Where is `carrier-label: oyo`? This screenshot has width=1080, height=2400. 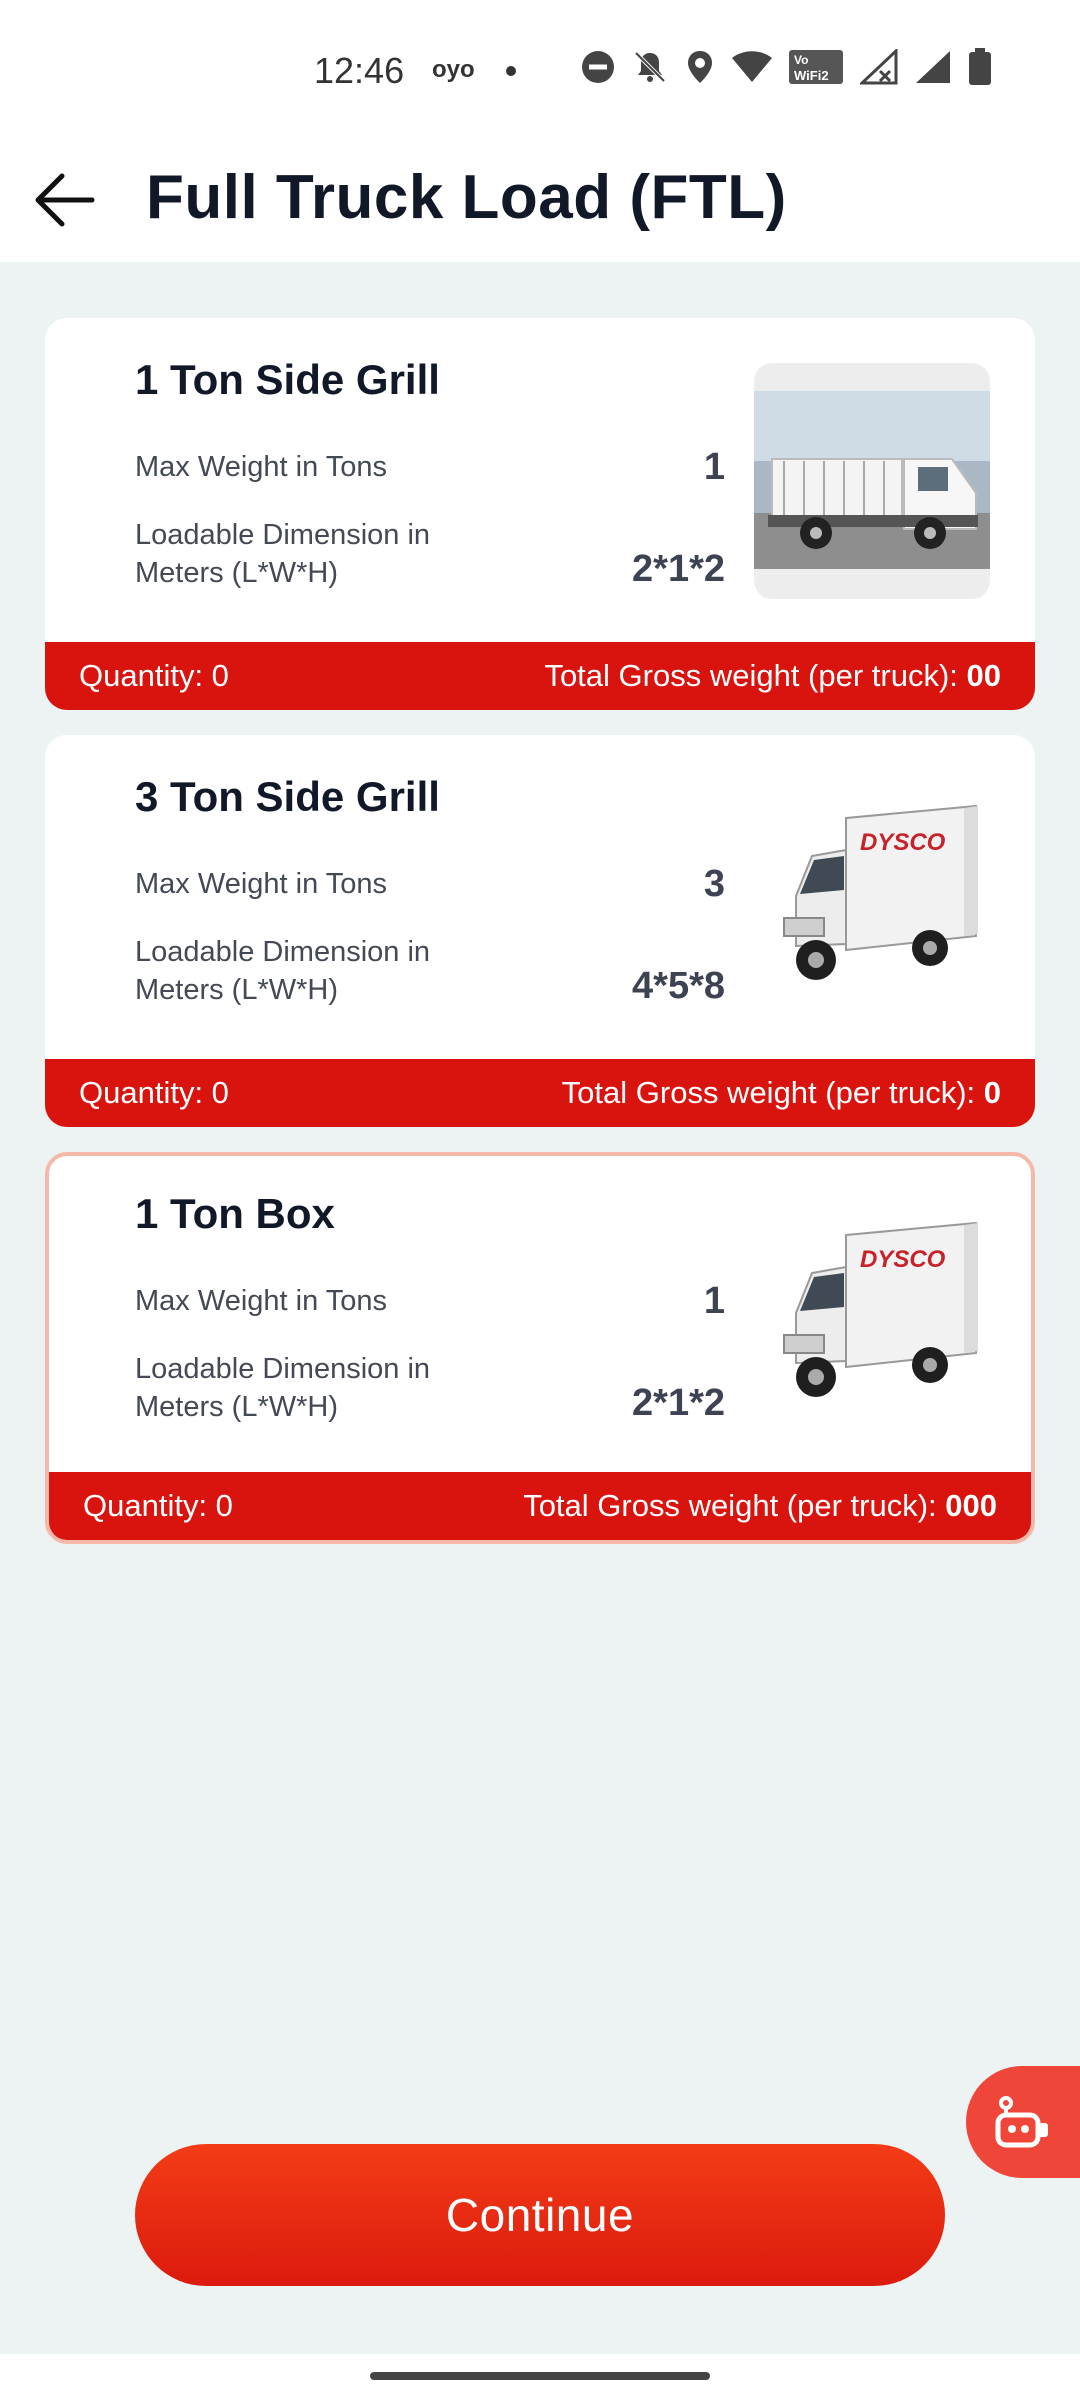
carrier-label: oyo is located at coordinates (453, 69).